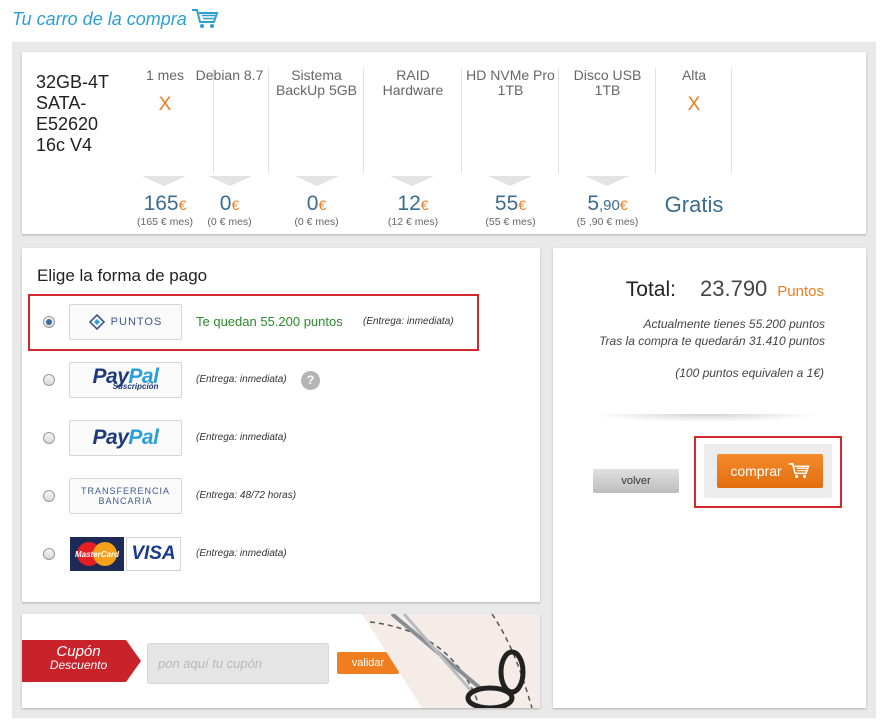  I want to click on column-nvme: HD NVMe Pro 1TB 55€ (55 € mes), so click(510, 148).